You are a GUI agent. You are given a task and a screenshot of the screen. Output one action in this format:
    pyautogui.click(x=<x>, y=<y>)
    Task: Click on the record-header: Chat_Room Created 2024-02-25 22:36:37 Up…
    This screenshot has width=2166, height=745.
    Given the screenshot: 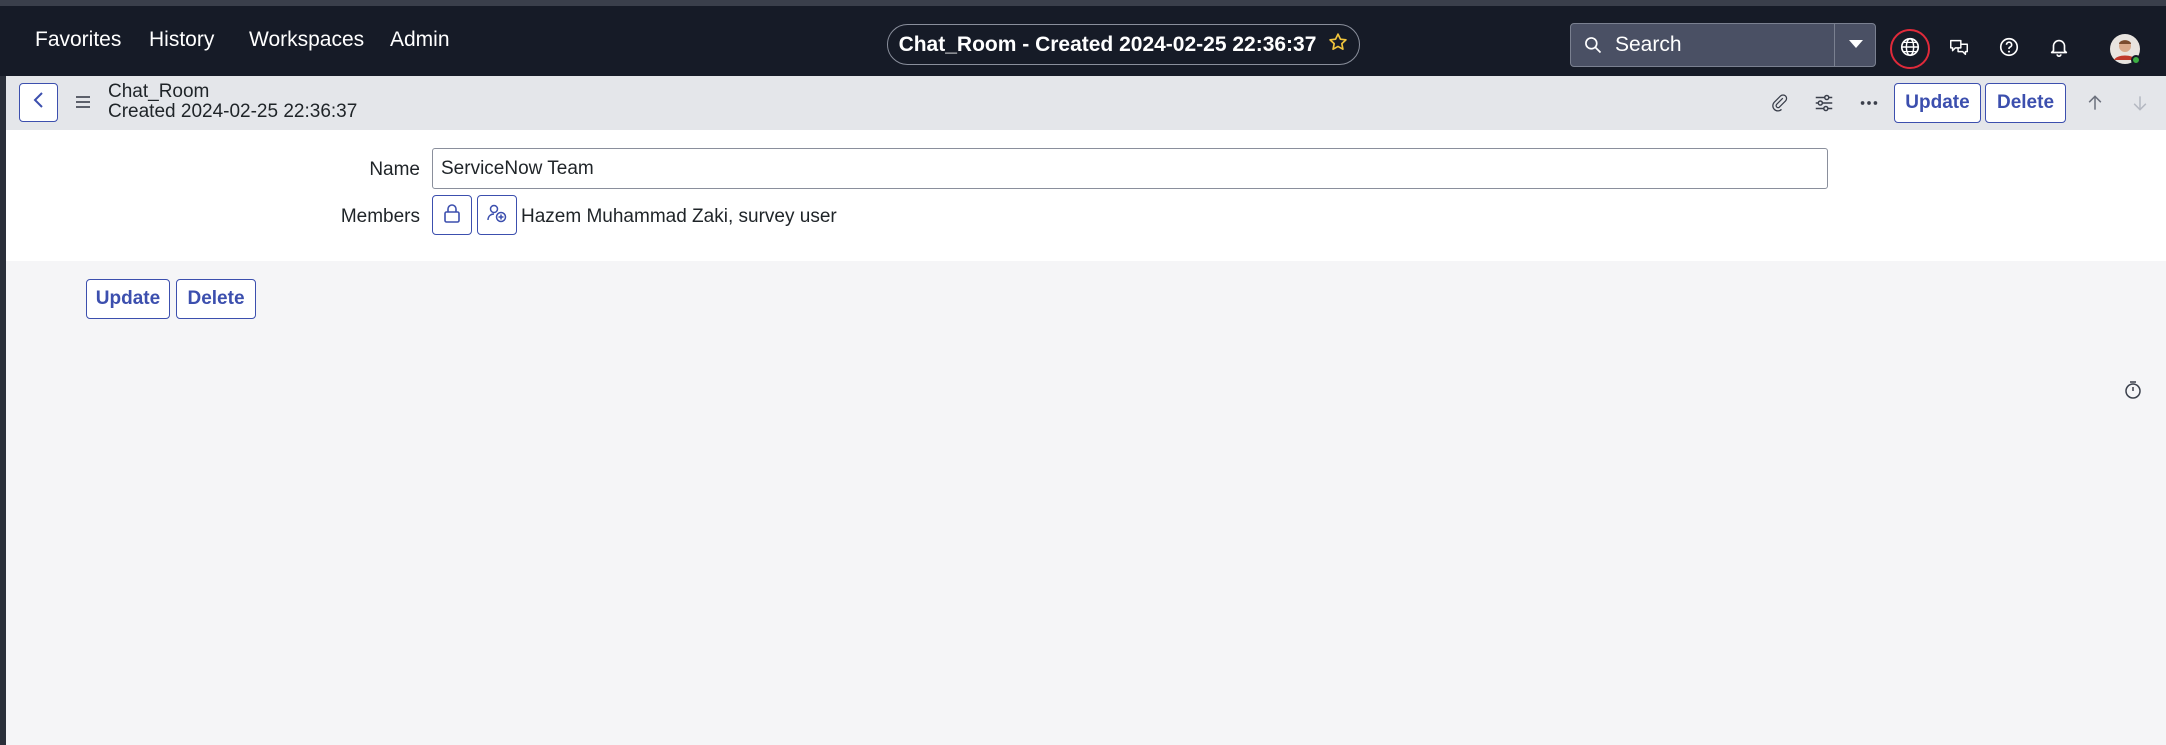 What is the action you would take?
    pyautogui.click(x=1086, y=103)
    